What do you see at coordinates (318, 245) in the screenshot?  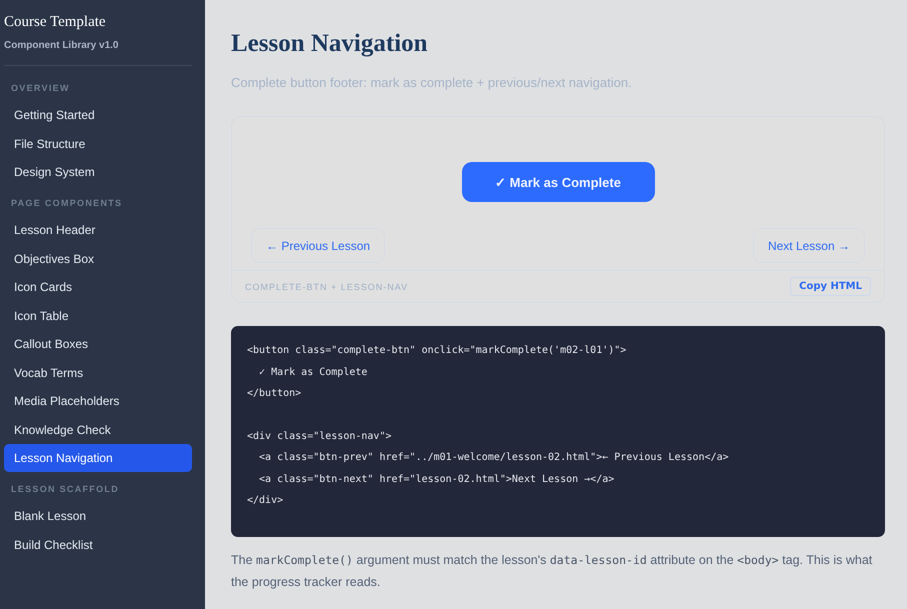 I see `previous-lesson-button: ← Previous Lesson` at bounding box center [318, 245].